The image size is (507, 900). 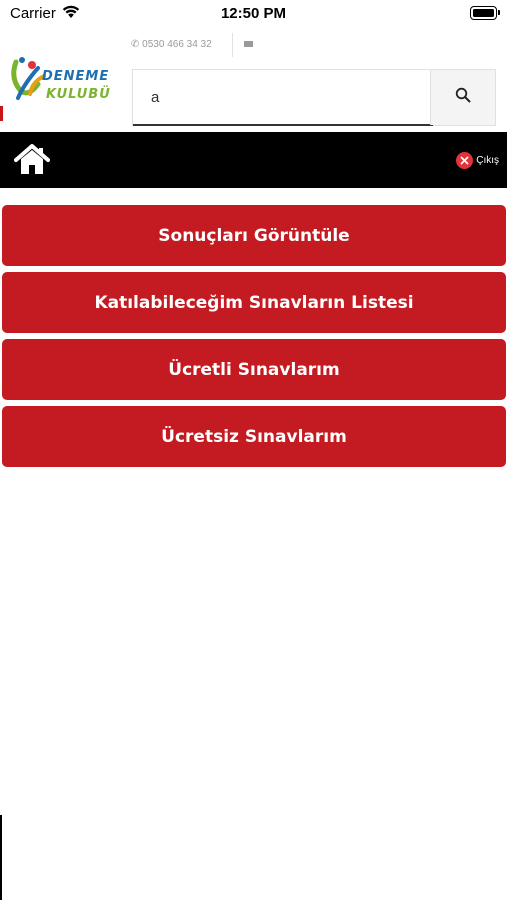 What do you see at coordinates (78, 94) in the screenshot?
I see `logo-line2: KULUBÜ` at bounding box center [78, 94].